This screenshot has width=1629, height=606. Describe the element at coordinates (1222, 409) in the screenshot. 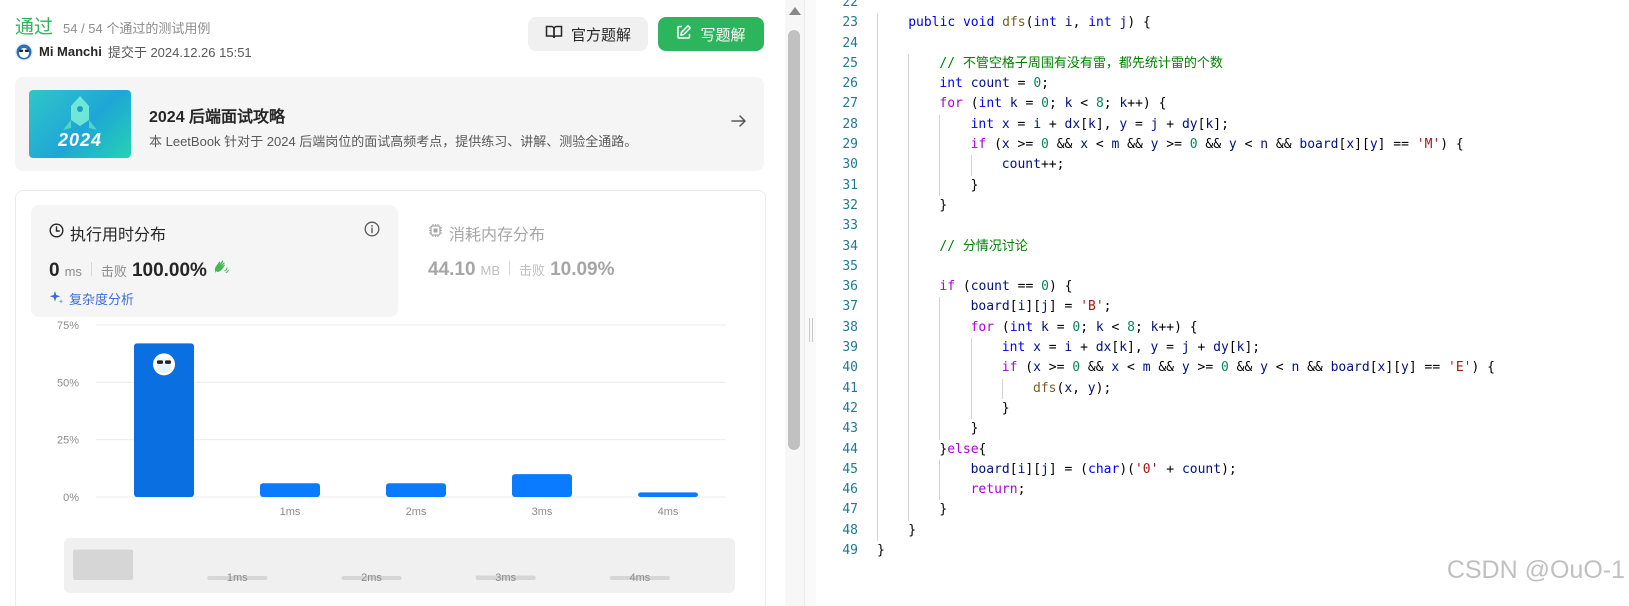

I see `code-line: 42}` at that location.